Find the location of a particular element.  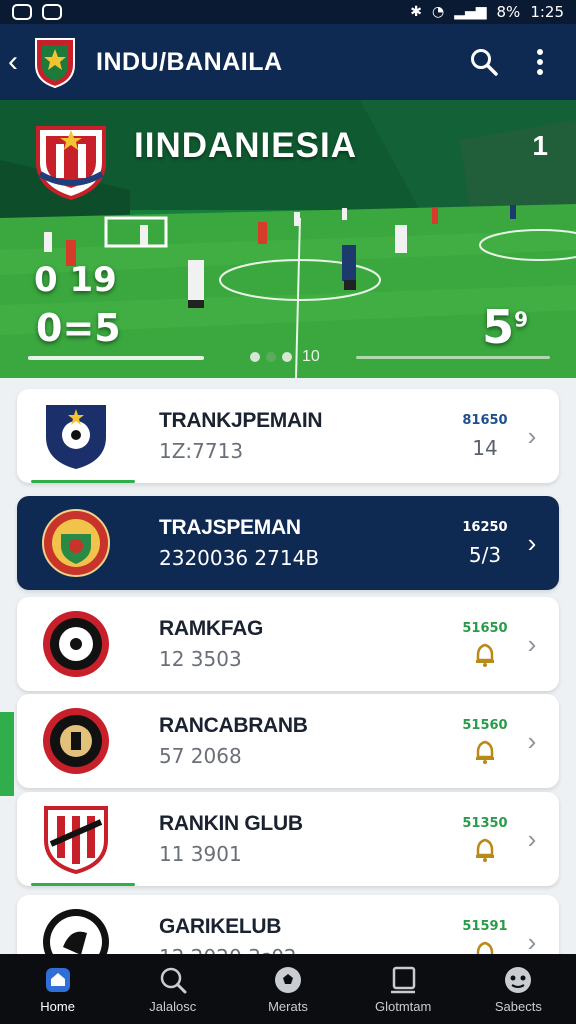

nav-home: Home is located at coordinates (58, 989).